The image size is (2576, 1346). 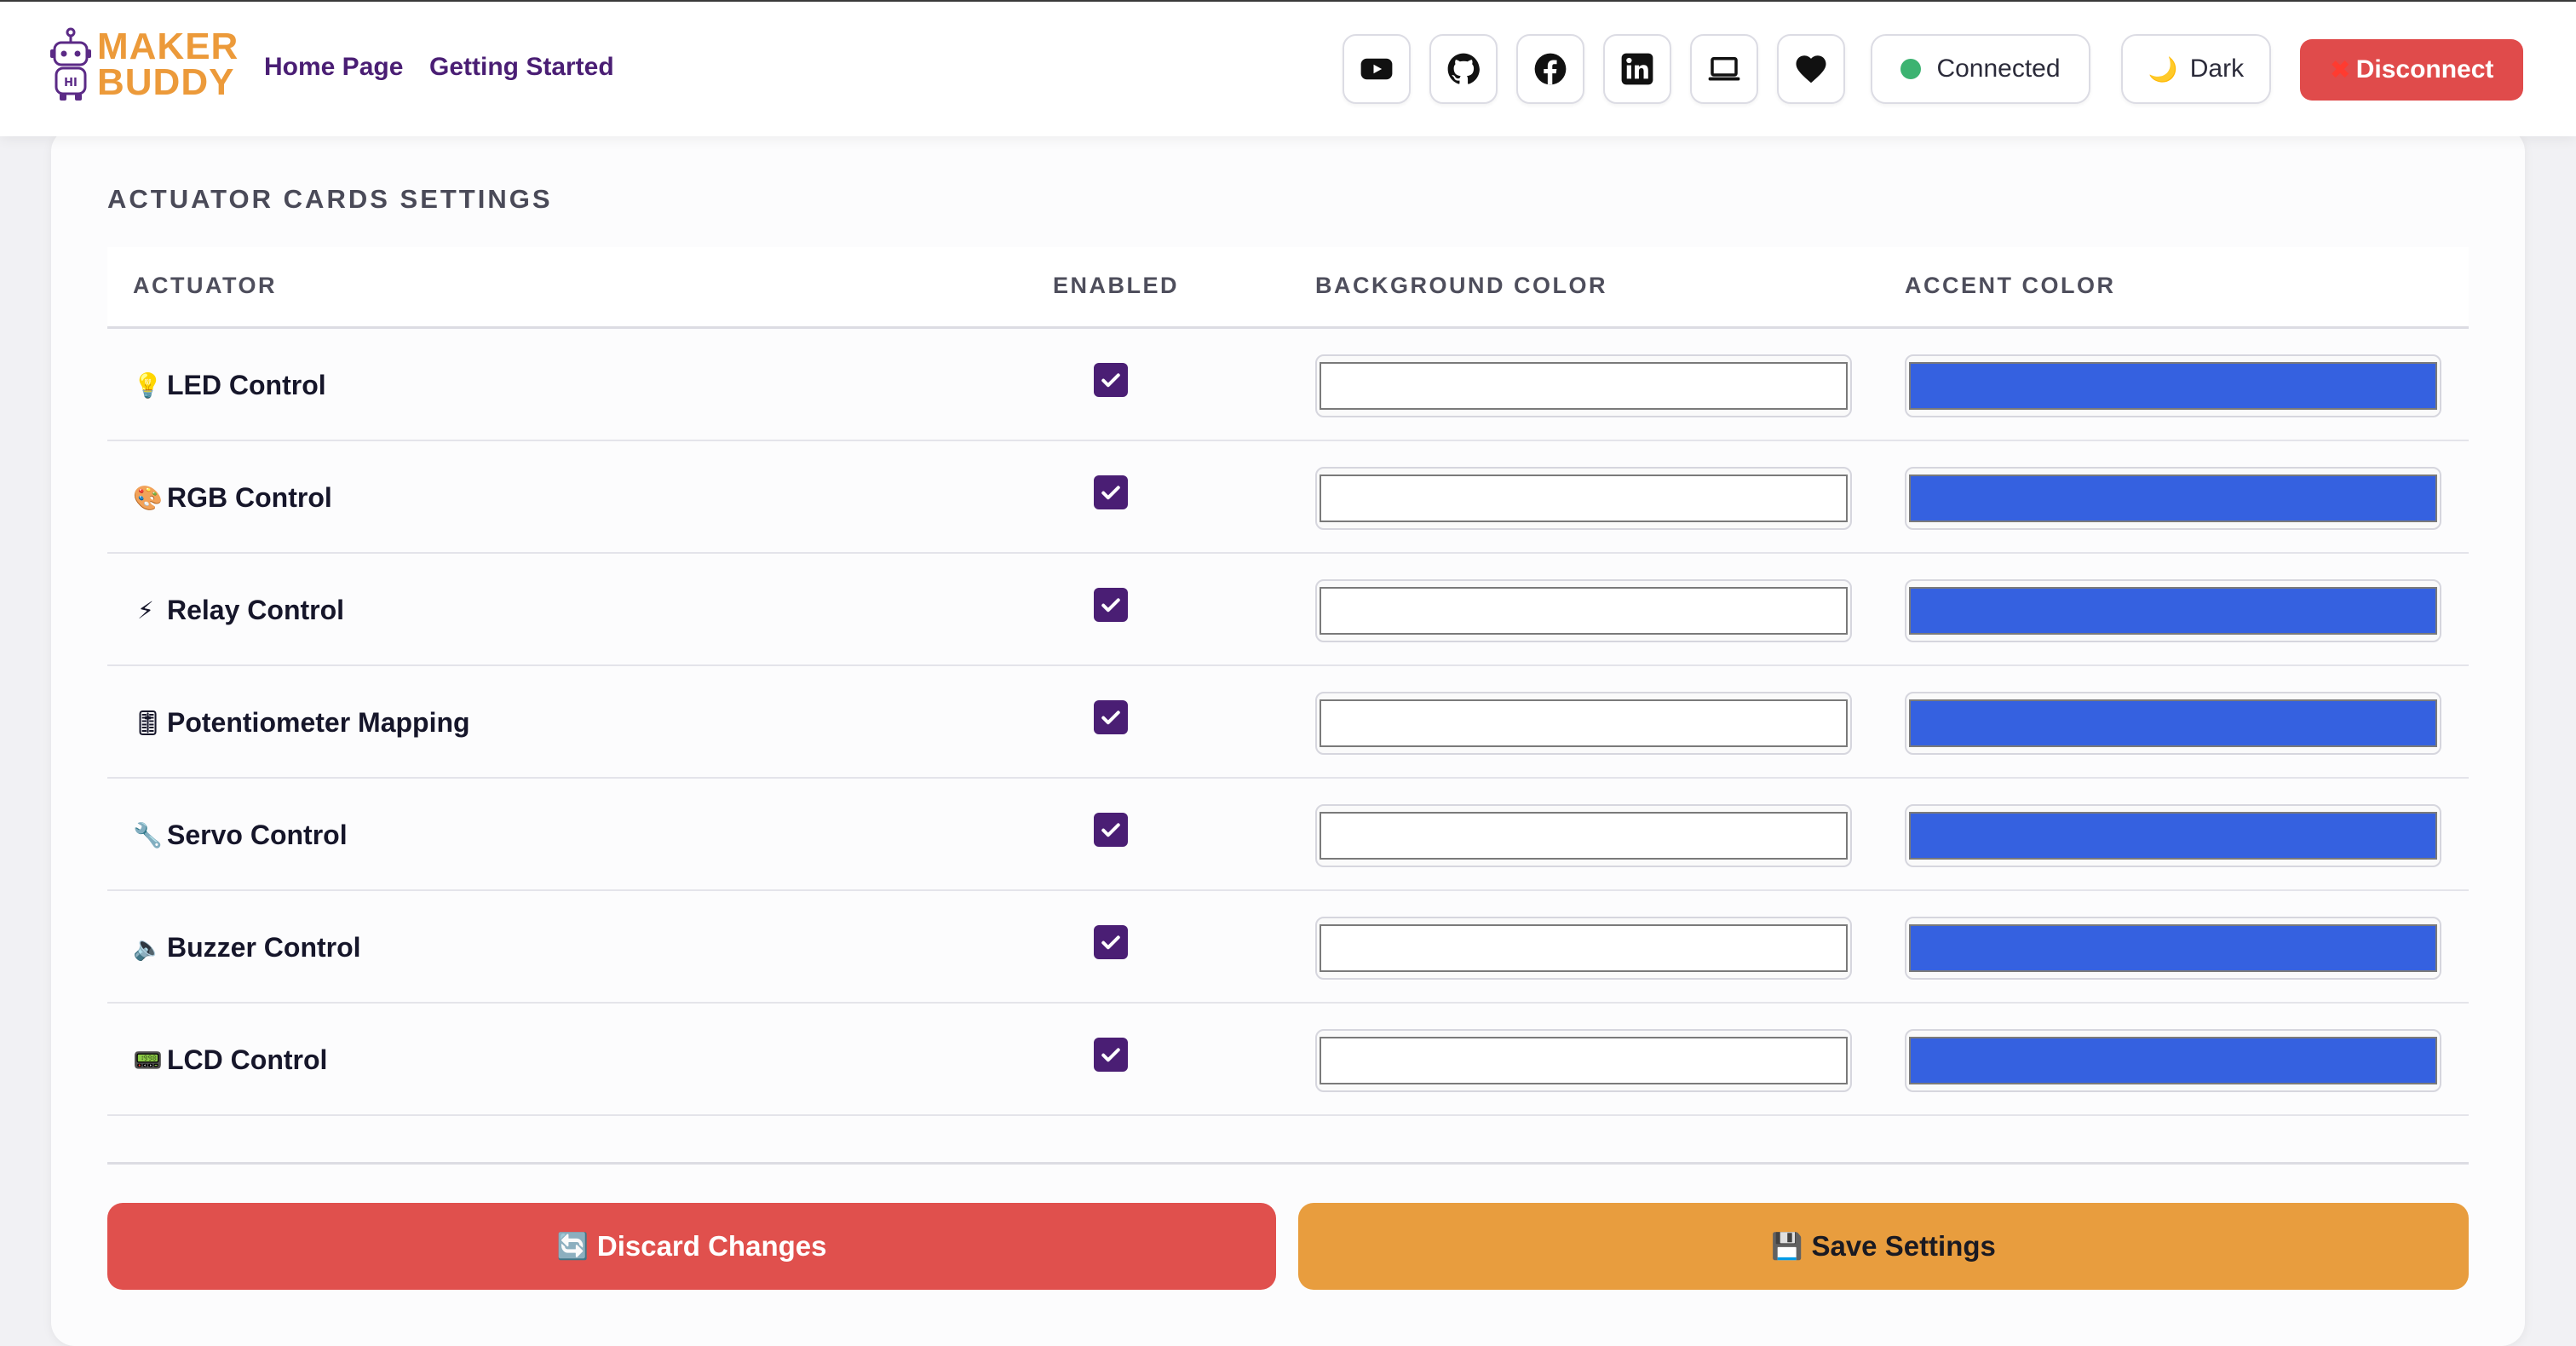 I want to click on actuator-icon: 🔧, so click(x=148, y=835).